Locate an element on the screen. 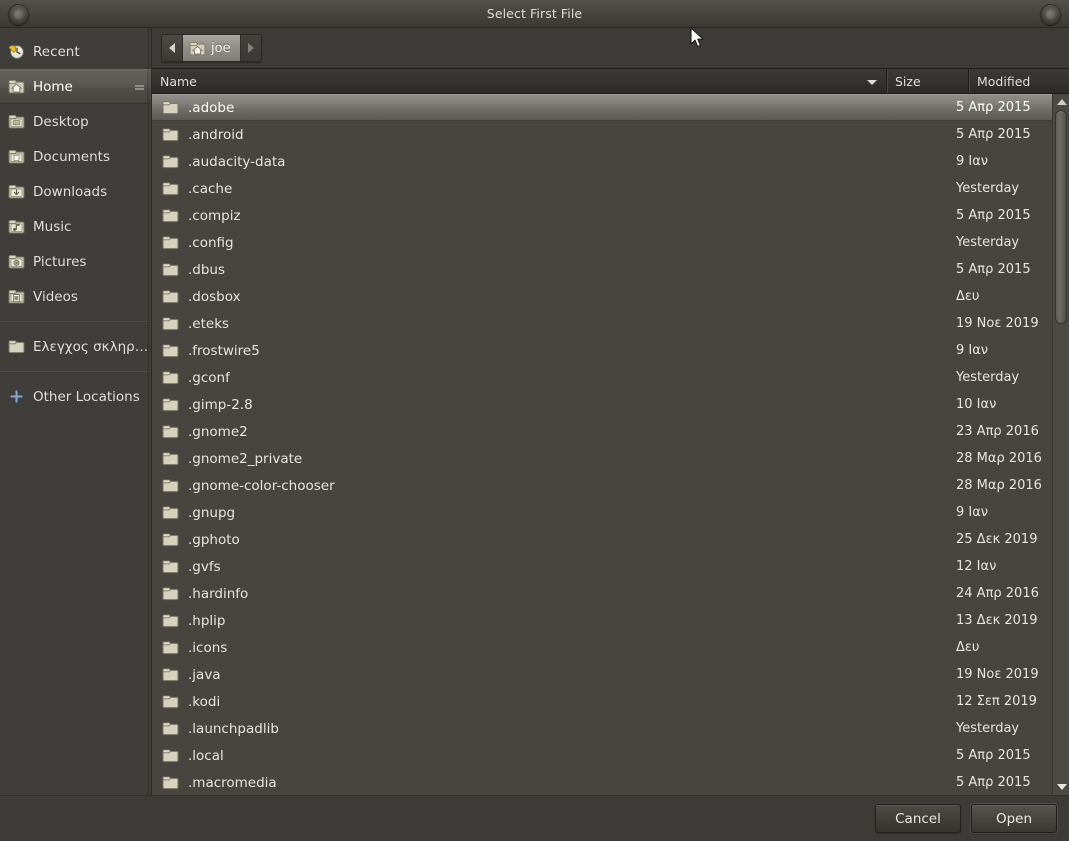 The width and height of the screenshot is (1069, 841). table-row: .launchpadlib Yesterday is located at coordinates (602, 728).